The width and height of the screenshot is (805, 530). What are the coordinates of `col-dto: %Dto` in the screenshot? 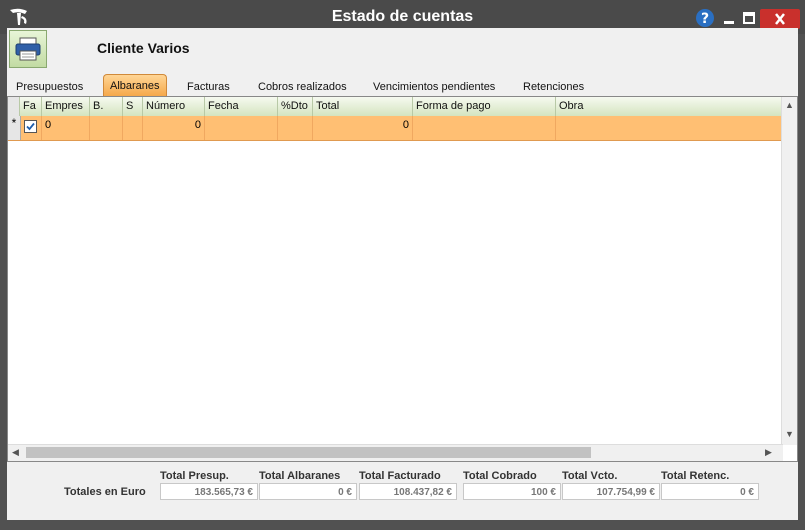 It's located at (295, 106).